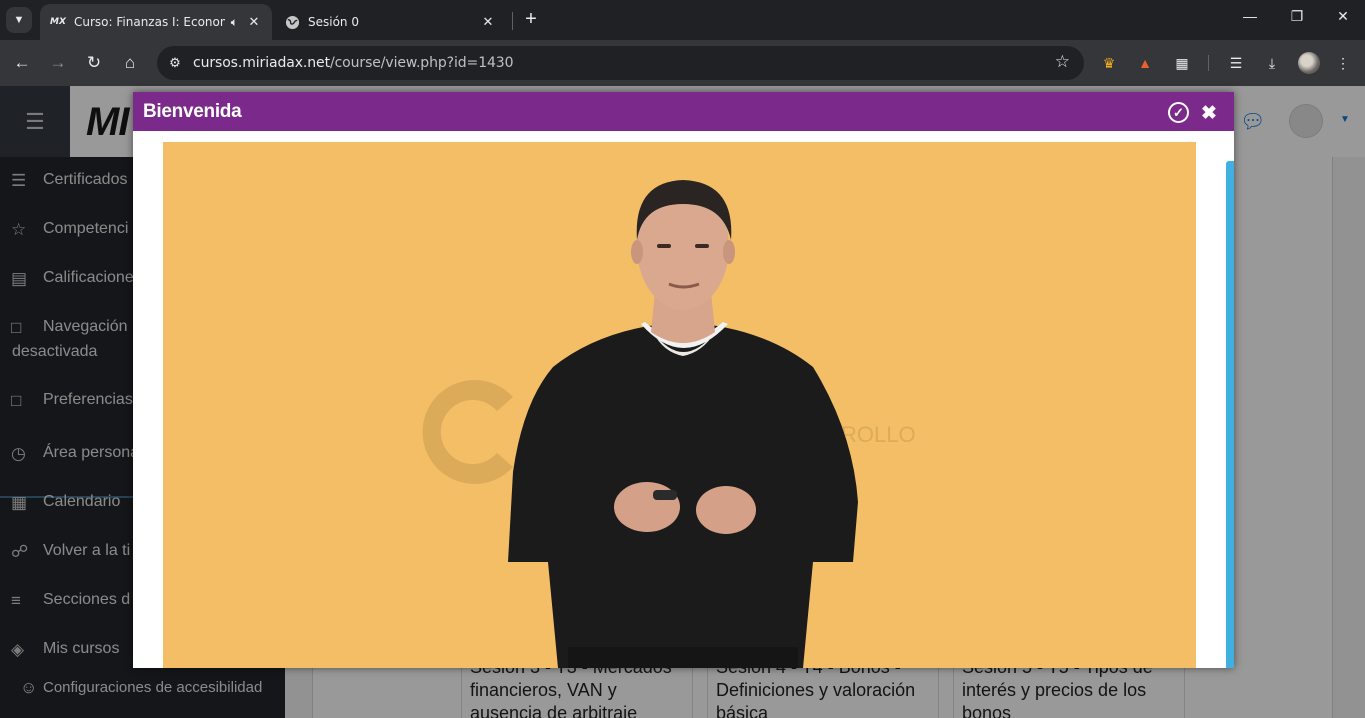 This screenshot has height=718, width=1365. I want to click on tab-separator, so click(512, 21).